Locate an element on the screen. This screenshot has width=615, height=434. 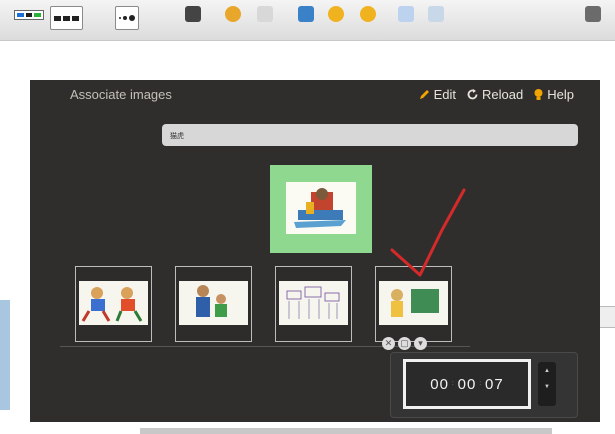
previous-page-icon is located at coordinates (336, 14).